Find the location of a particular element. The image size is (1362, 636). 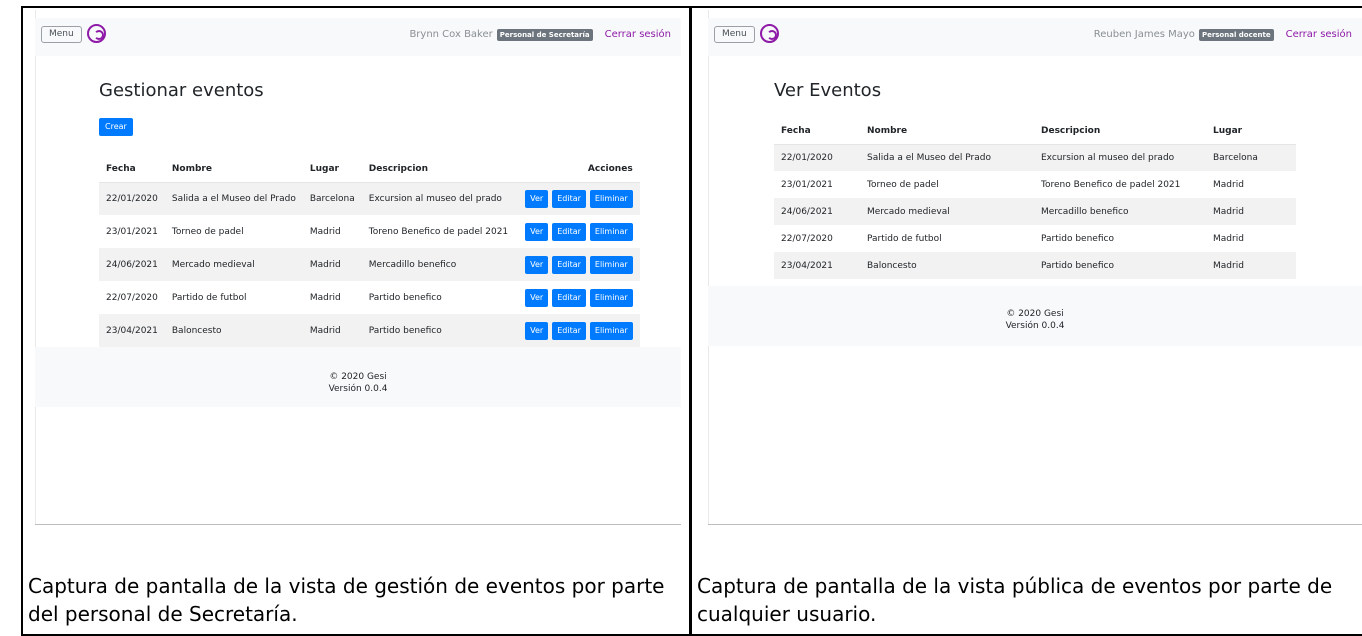

cell-fecha: 23/04/2021 is located at coordinates (807, 265).